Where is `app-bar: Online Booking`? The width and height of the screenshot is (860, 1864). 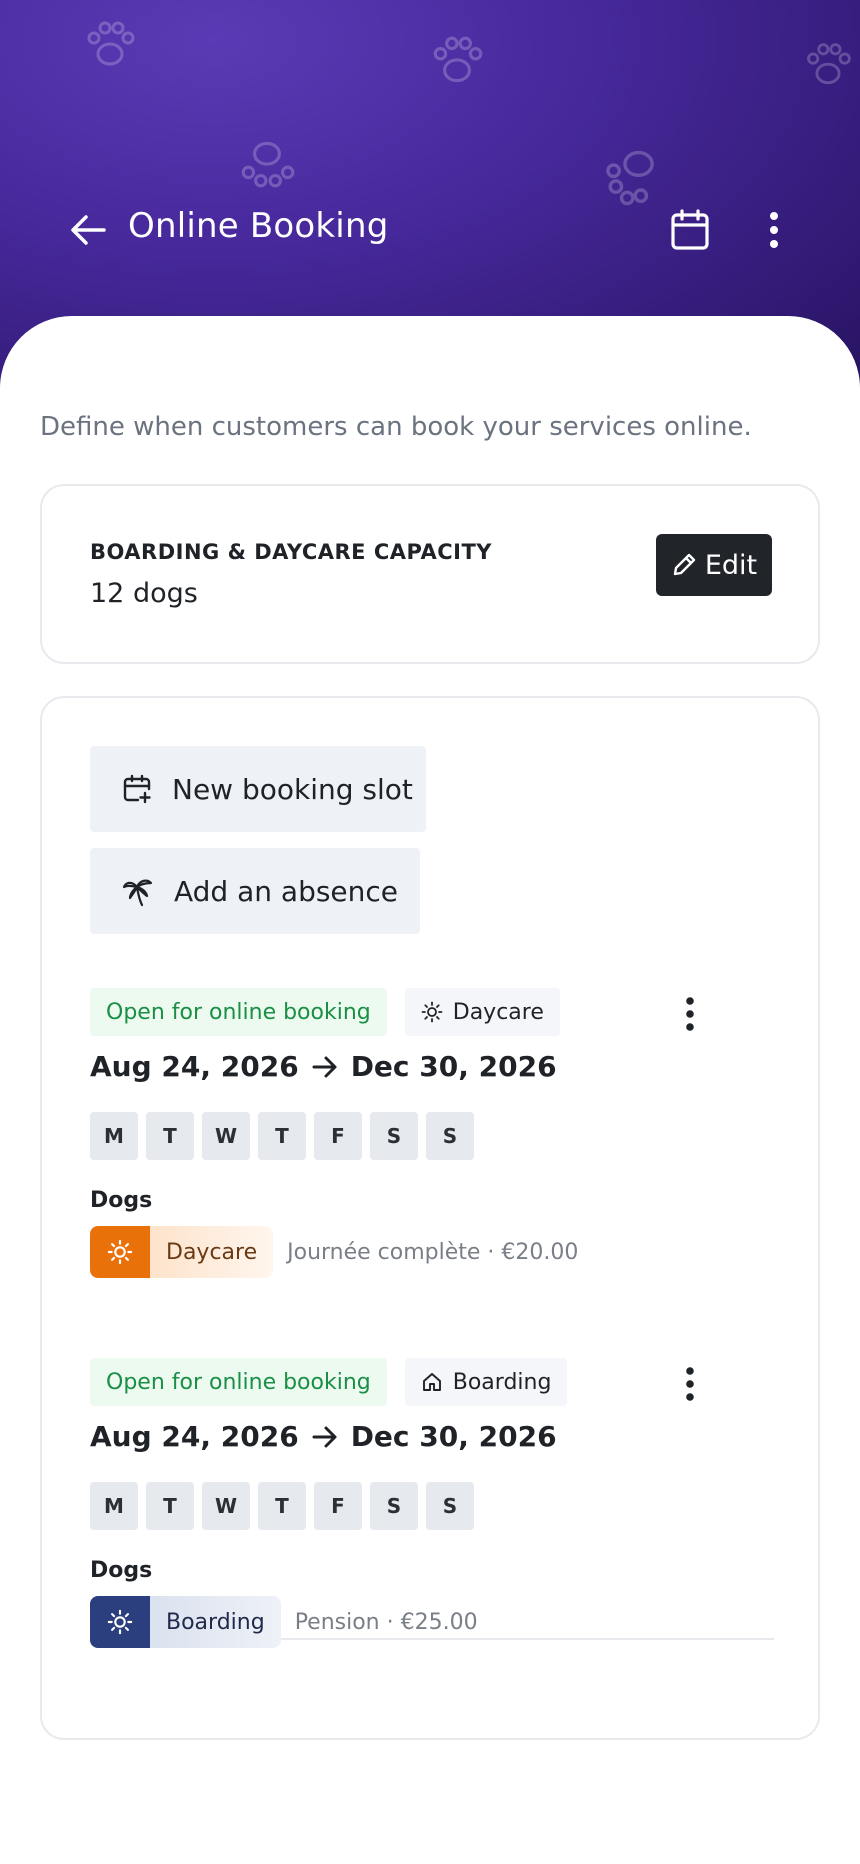 app-bar: Online Booking is located at coordinates (430, 230).